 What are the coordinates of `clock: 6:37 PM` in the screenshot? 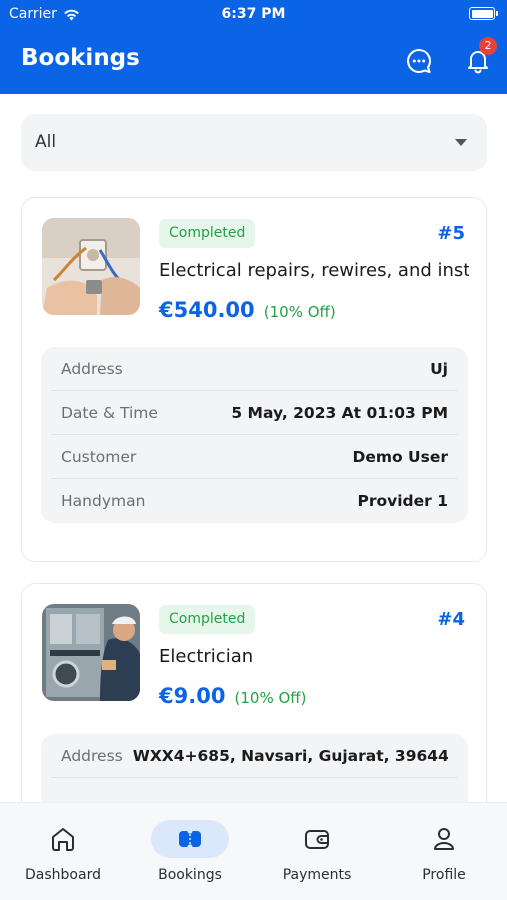 It's located at (253, 14).